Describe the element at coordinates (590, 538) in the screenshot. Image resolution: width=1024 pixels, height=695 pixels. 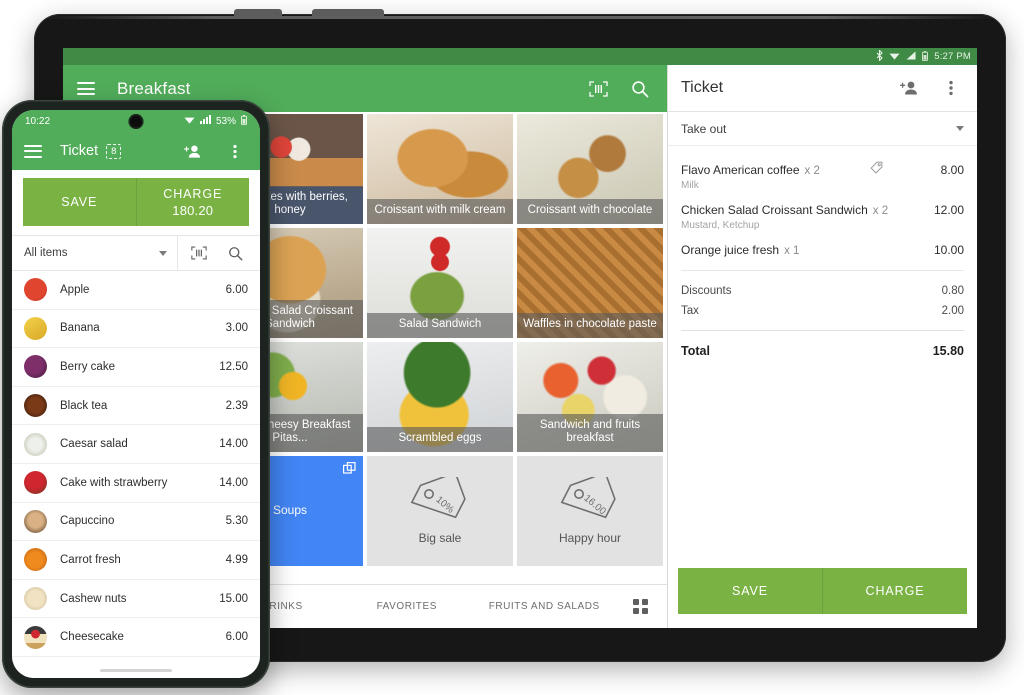
I see `discount-tile-label: Happy hour` at that location.